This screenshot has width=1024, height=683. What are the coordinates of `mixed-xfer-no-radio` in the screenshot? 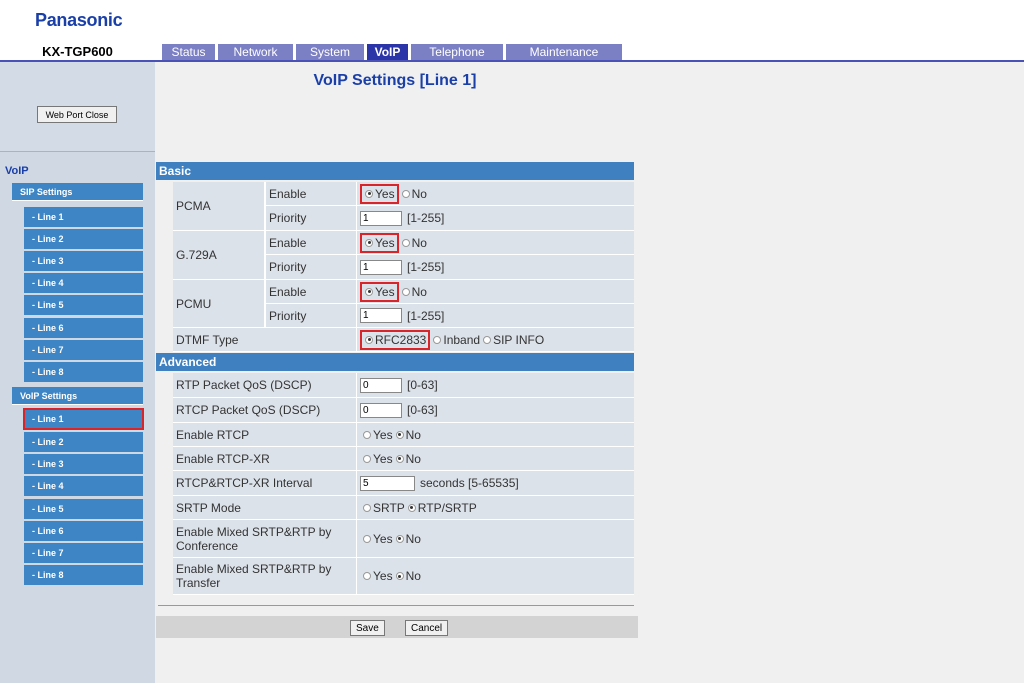 It's located at (399, 576).